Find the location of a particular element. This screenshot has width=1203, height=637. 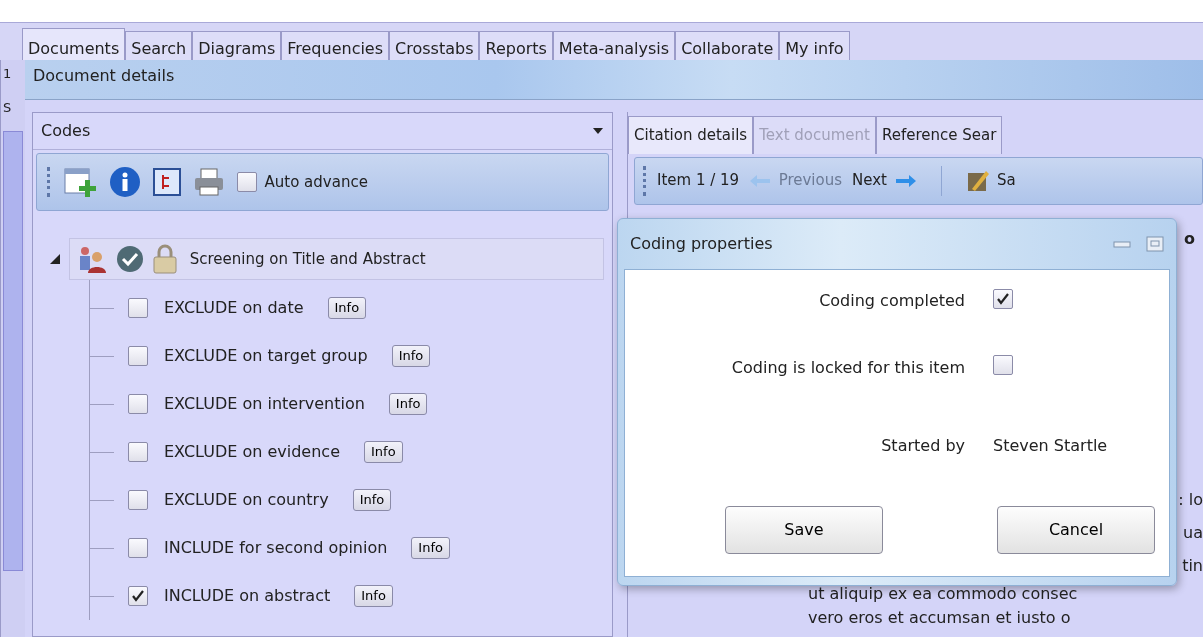

add-code-icon is located at coordinates (80, 182).